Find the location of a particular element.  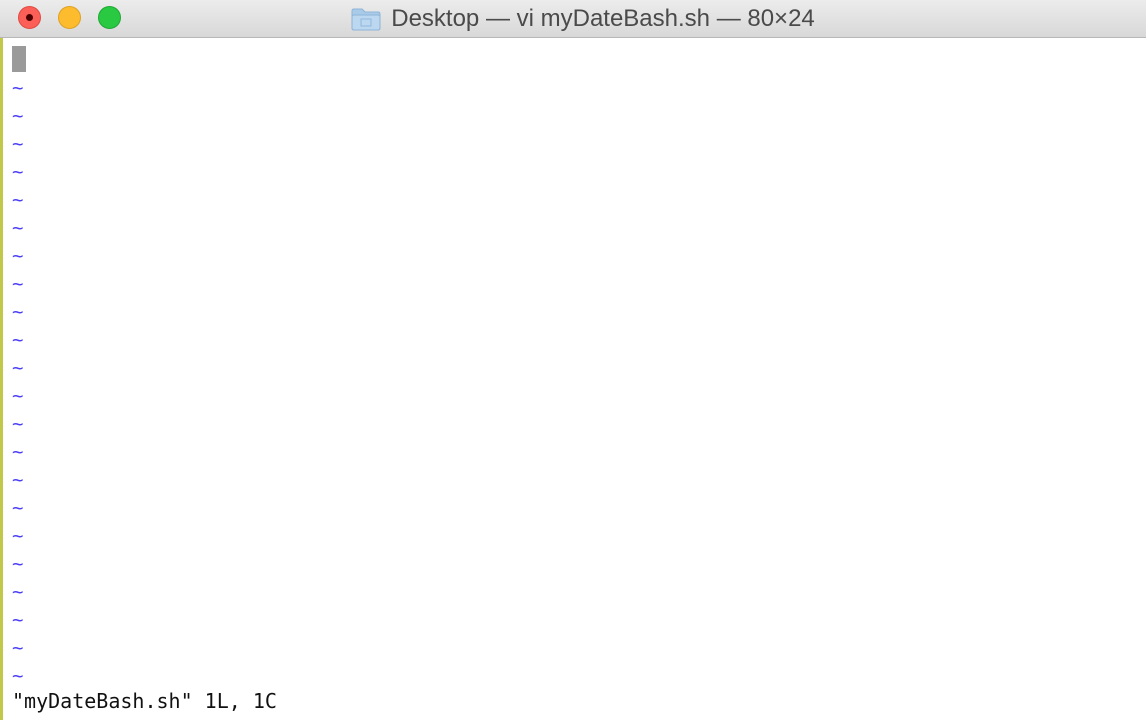

title-bar: Desktop — vi myDateBash.sh — 80×24 is located at coordinates (573, 19).